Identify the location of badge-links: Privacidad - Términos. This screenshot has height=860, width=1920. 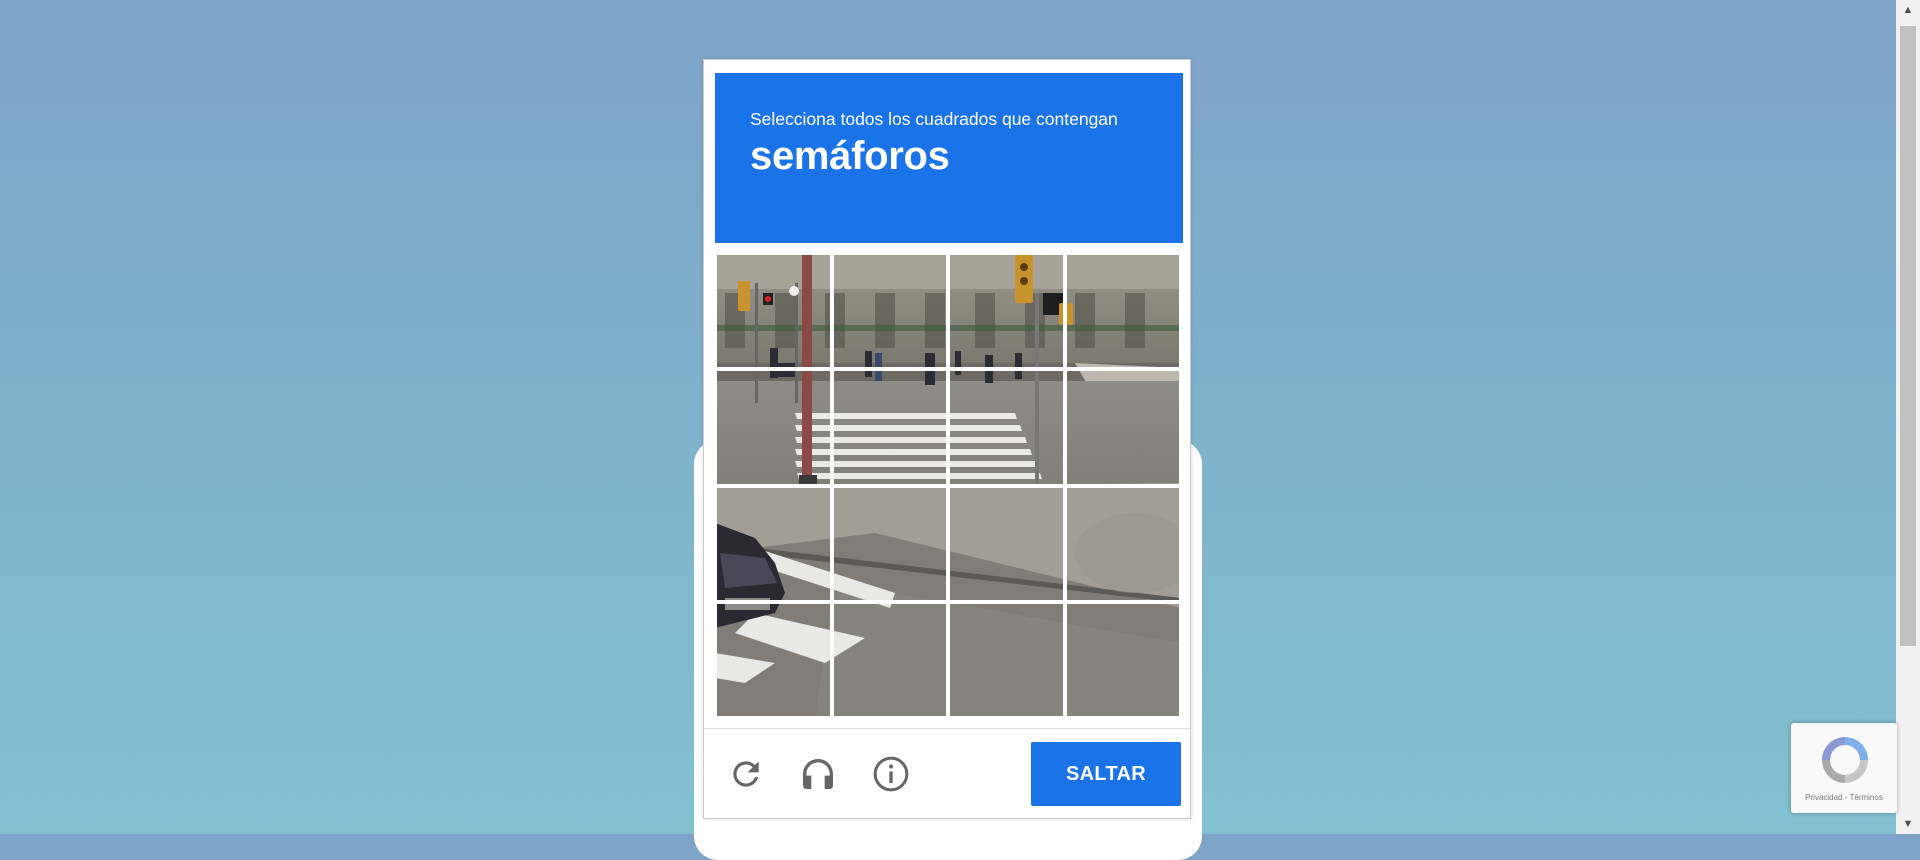
(1844, 797).